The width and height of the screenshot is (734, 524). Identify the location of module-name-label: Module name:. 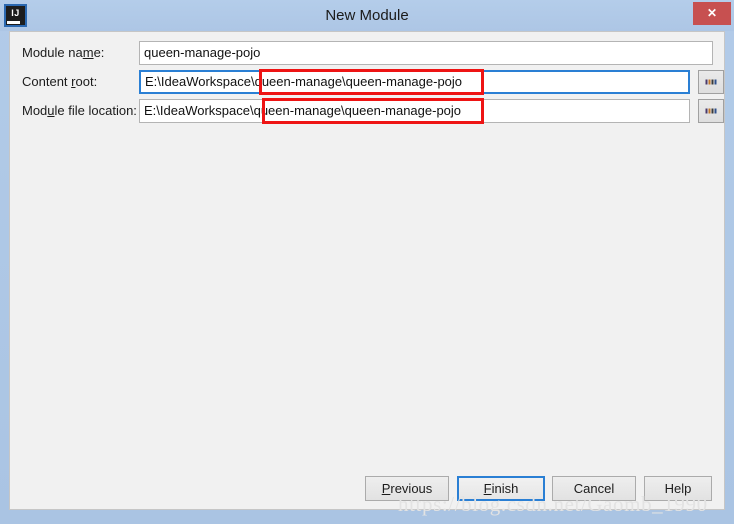
(63, 52).